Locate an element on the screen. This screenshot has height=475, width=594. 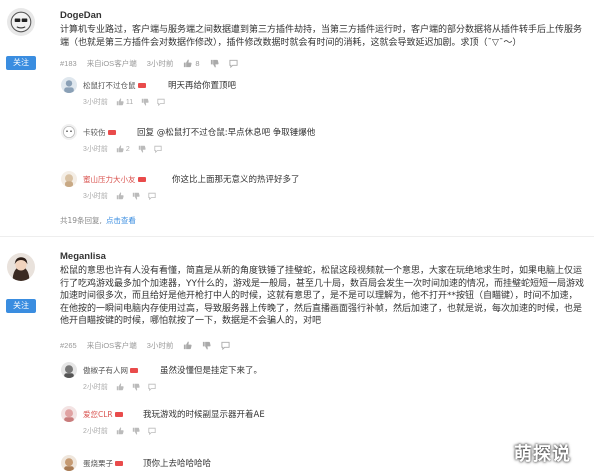
reply-text: 顶你上去哈哈哈哈 is located at coordinates (177, 464).